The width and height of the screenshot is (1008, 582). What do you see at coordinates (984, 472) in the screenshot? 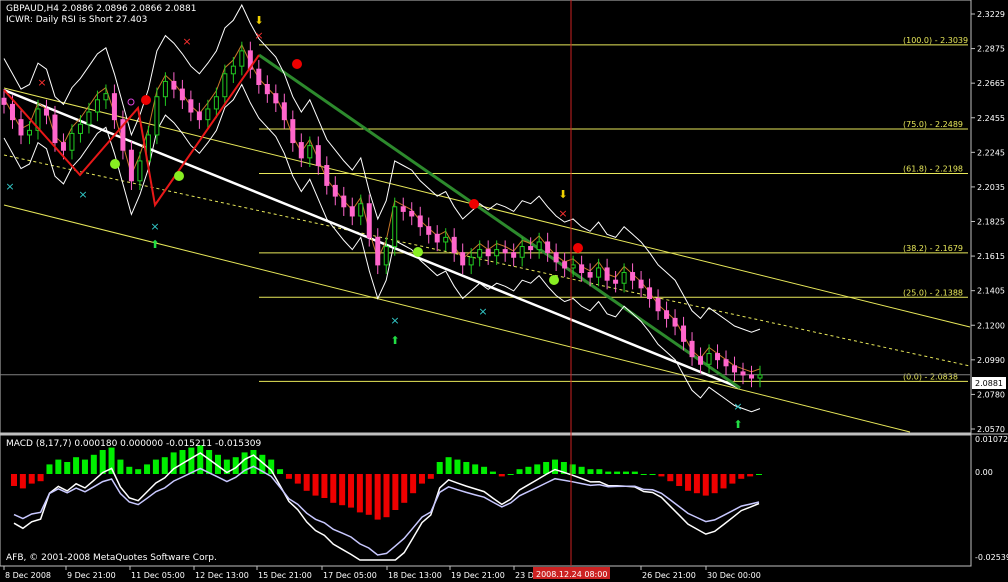
I see `macd-tick-label: 0.00` at bounding box center [984, 472].